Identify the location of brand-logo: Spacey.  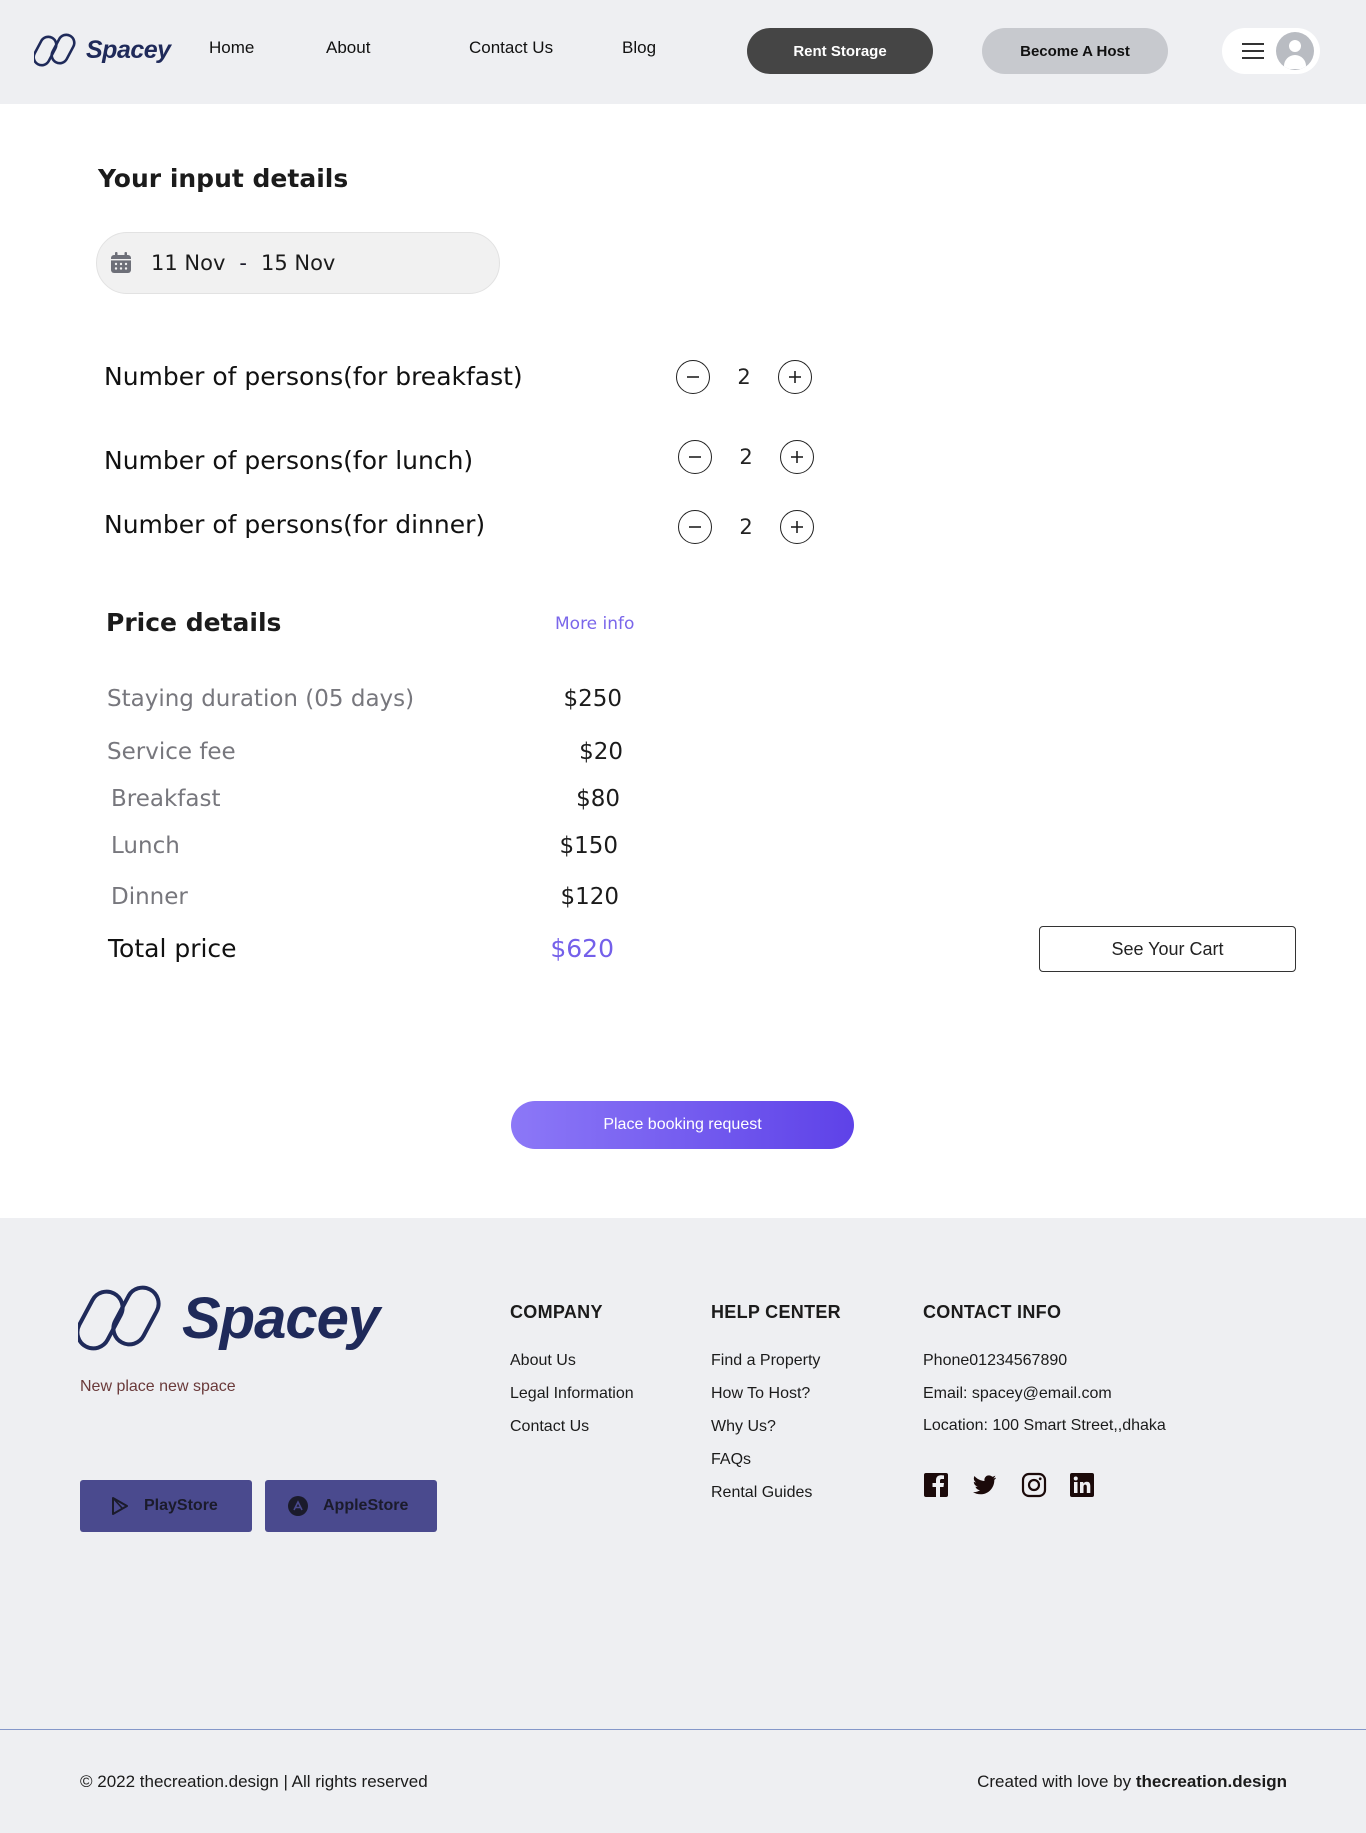
(102, 50).